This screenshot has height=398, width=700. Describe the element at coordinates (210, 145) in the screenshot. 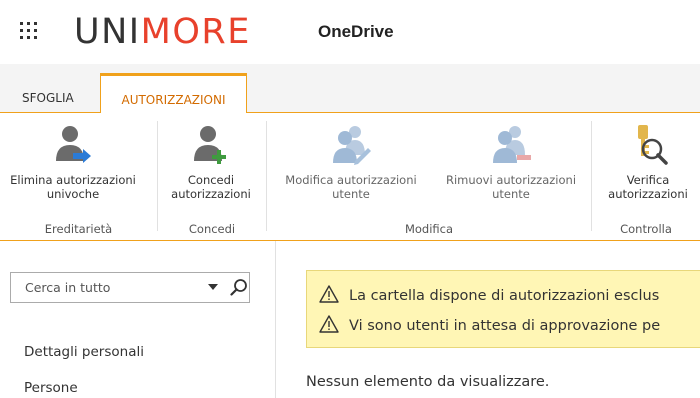

I see `grant-permissions-icon` at that location.